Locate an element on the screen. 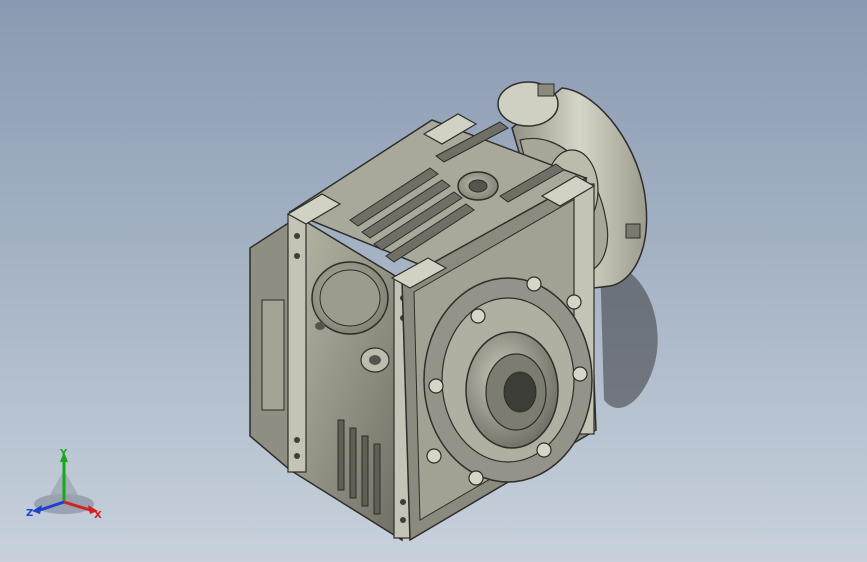 Image resolution: width=867 pixels, height=562 pixels. coordinate-triad: Y X Z is located at coordinates (64, 484).